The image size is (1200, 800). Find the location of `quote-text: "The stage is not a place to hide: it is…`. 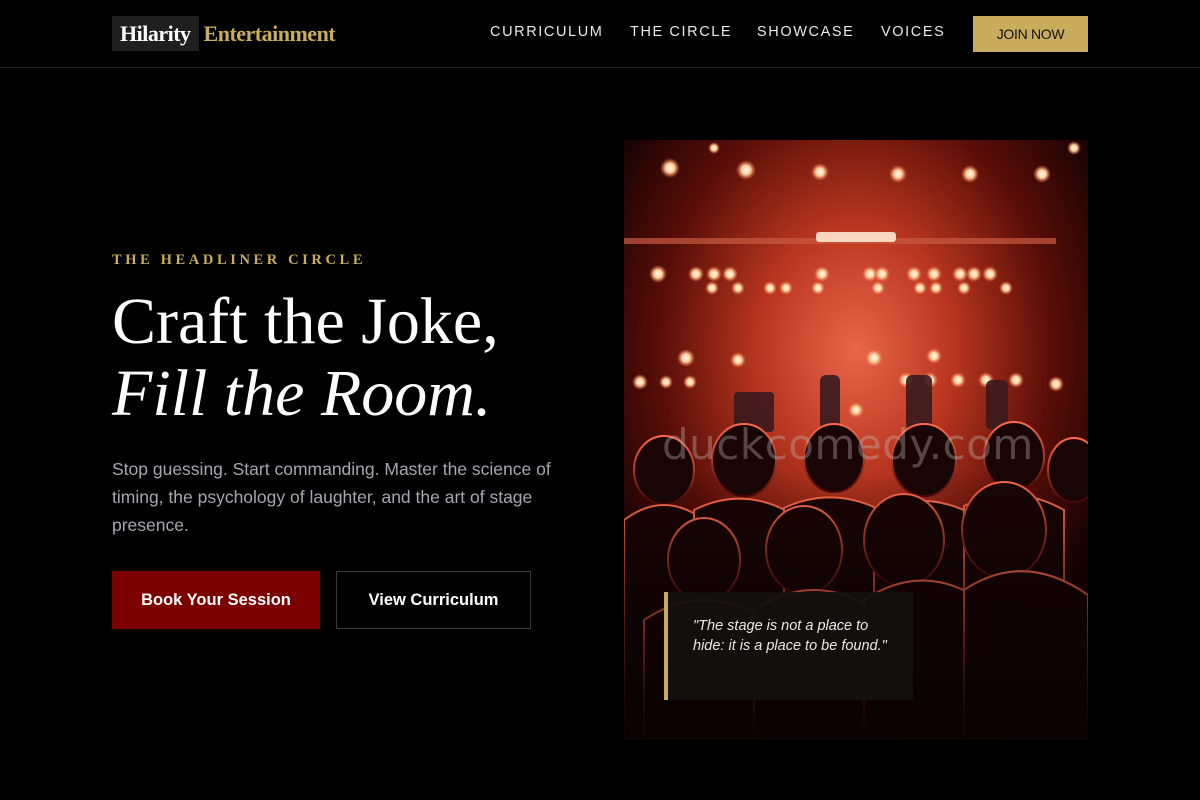

quote-text: "The stage is not a place to hide: it is… is located at coordinates (790, 636).